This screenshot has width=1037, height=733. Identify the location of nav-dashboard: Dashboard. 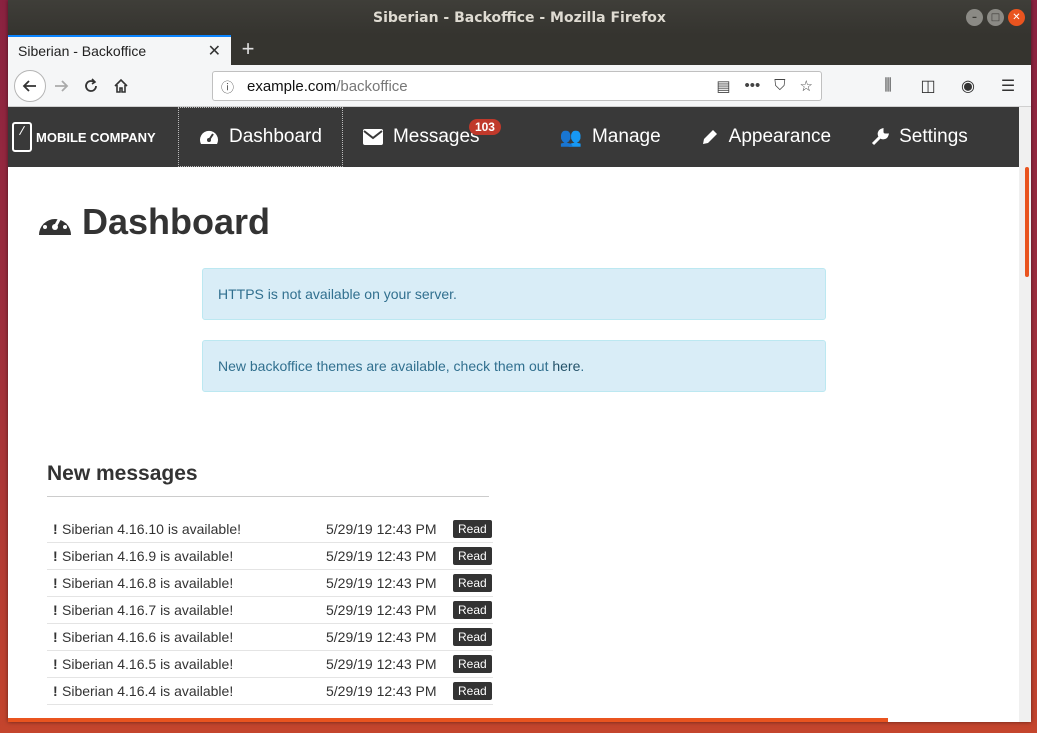
(260, 137).